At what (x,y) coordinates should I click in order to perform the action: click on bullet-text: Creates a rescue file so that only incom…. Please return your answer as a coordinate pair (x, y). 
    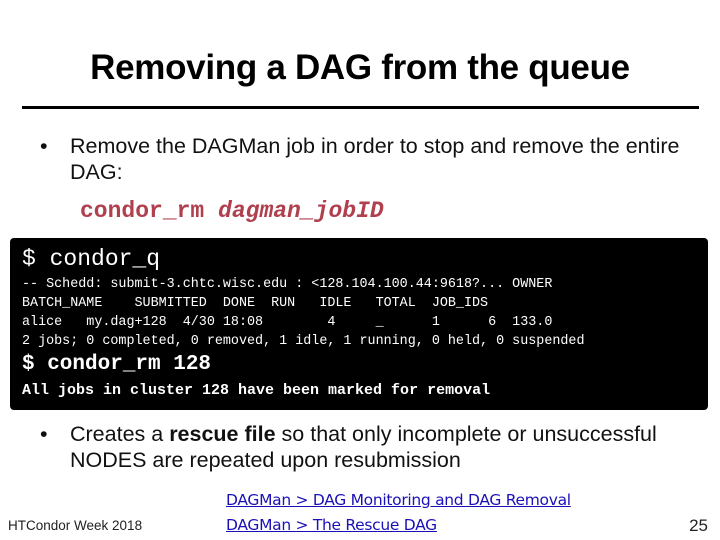
    Looking at the image, I should click on (372, 447).